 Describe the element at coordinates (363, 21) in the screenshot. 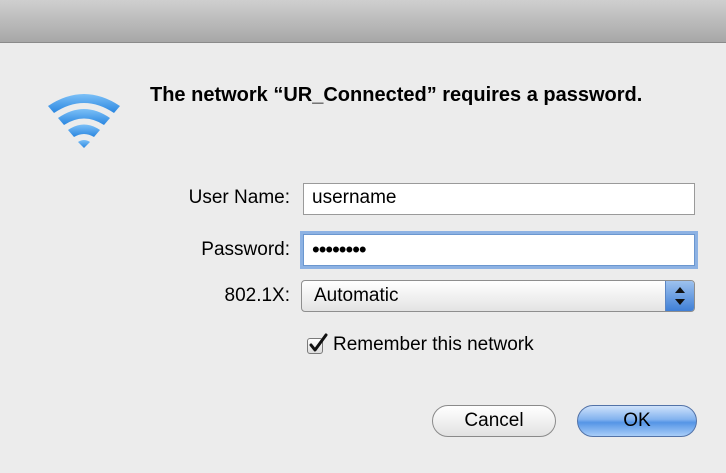

I see `window-titlebar` at that location.